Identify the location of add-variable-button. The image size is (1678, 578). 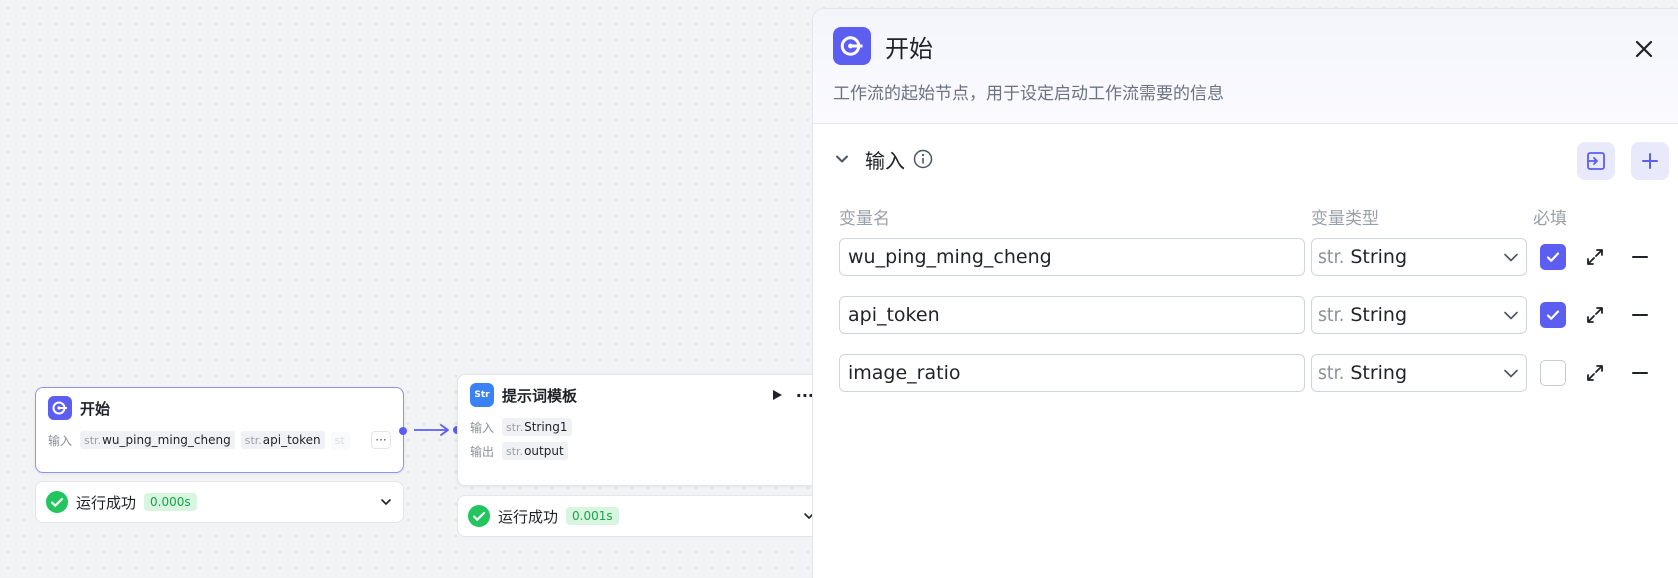
(1650, 161).